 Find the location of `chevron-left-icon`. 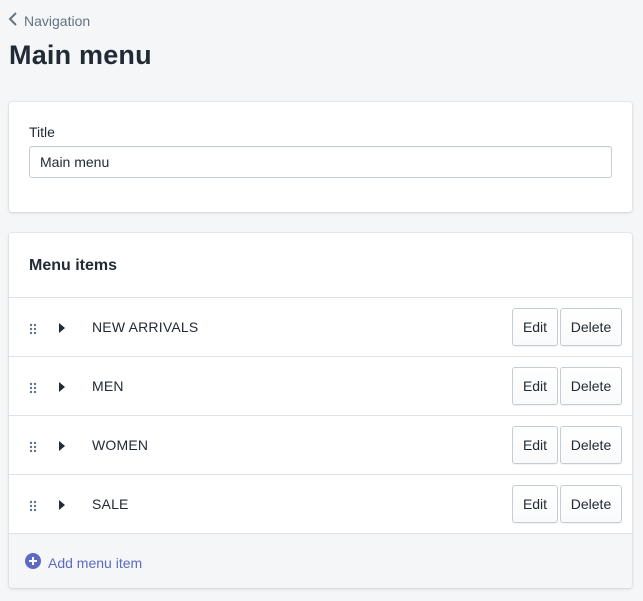

chevron-left-icon is located at coordinates (13, 20).